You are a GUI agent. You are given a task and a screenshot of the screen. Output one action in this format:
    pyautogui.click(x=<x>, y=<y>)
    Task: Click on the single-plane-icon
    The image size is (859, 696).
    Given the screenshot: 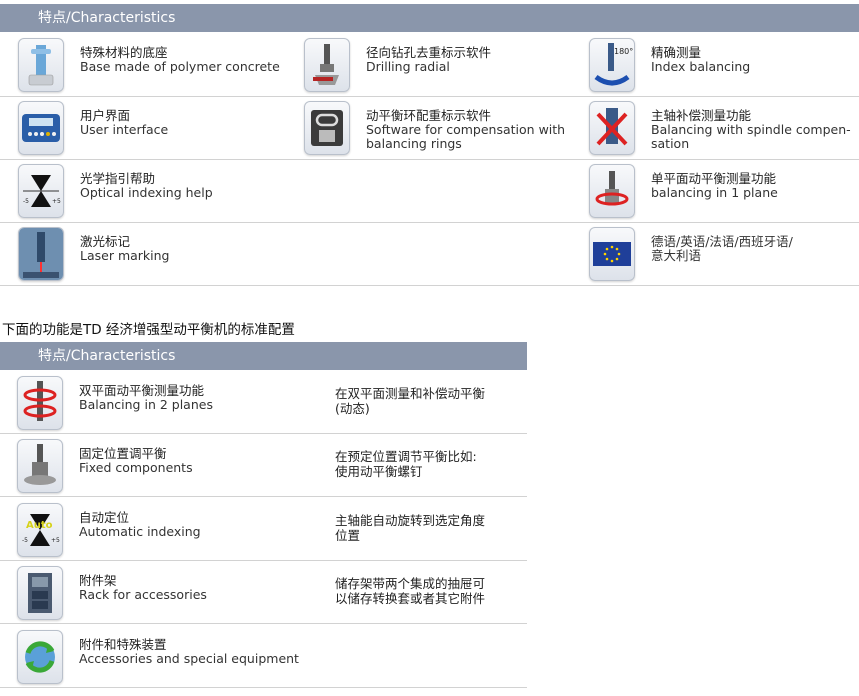 What is the action you would take?
    pyautogui.click(x=612, y=191)
    